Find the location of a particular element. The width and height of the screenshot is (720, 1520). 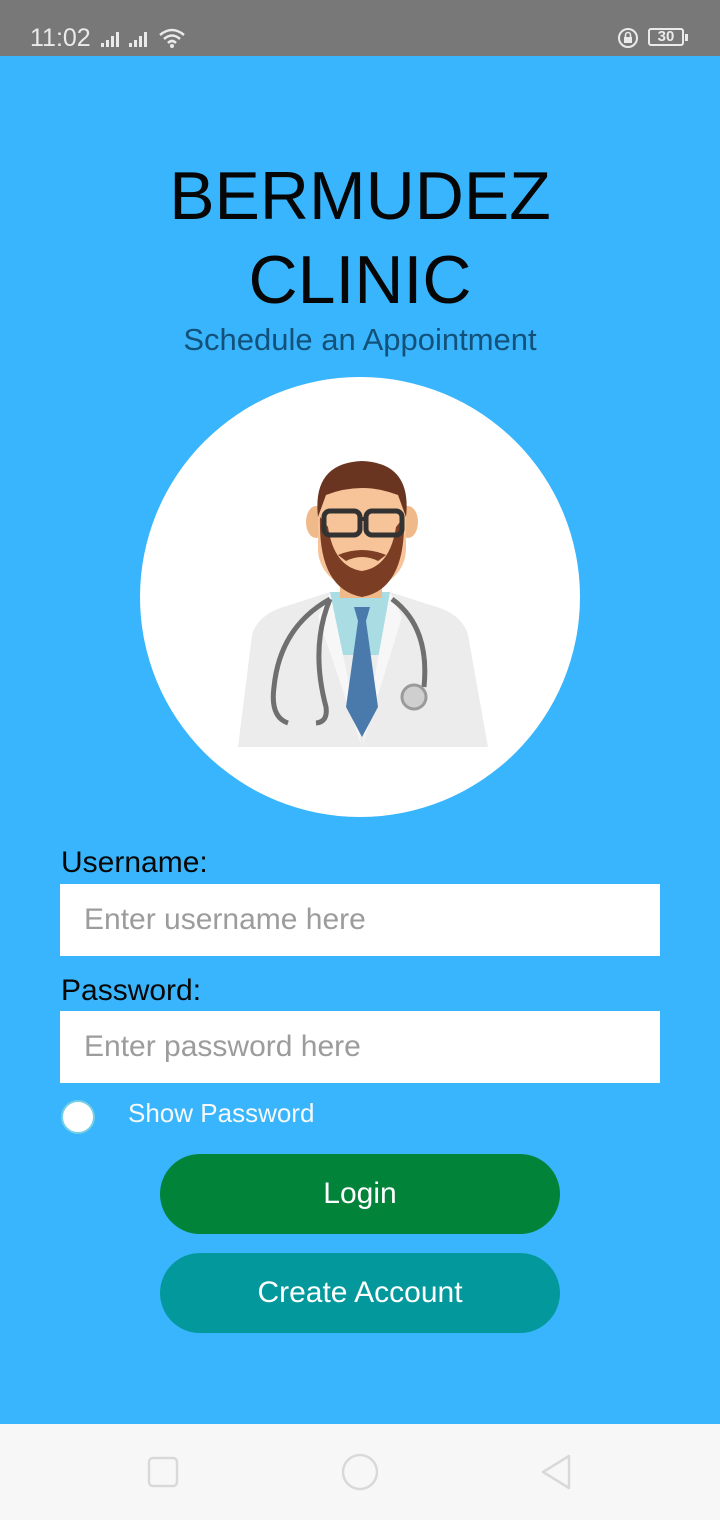

rotation-lock-icon is located at coordinates (628, 38).